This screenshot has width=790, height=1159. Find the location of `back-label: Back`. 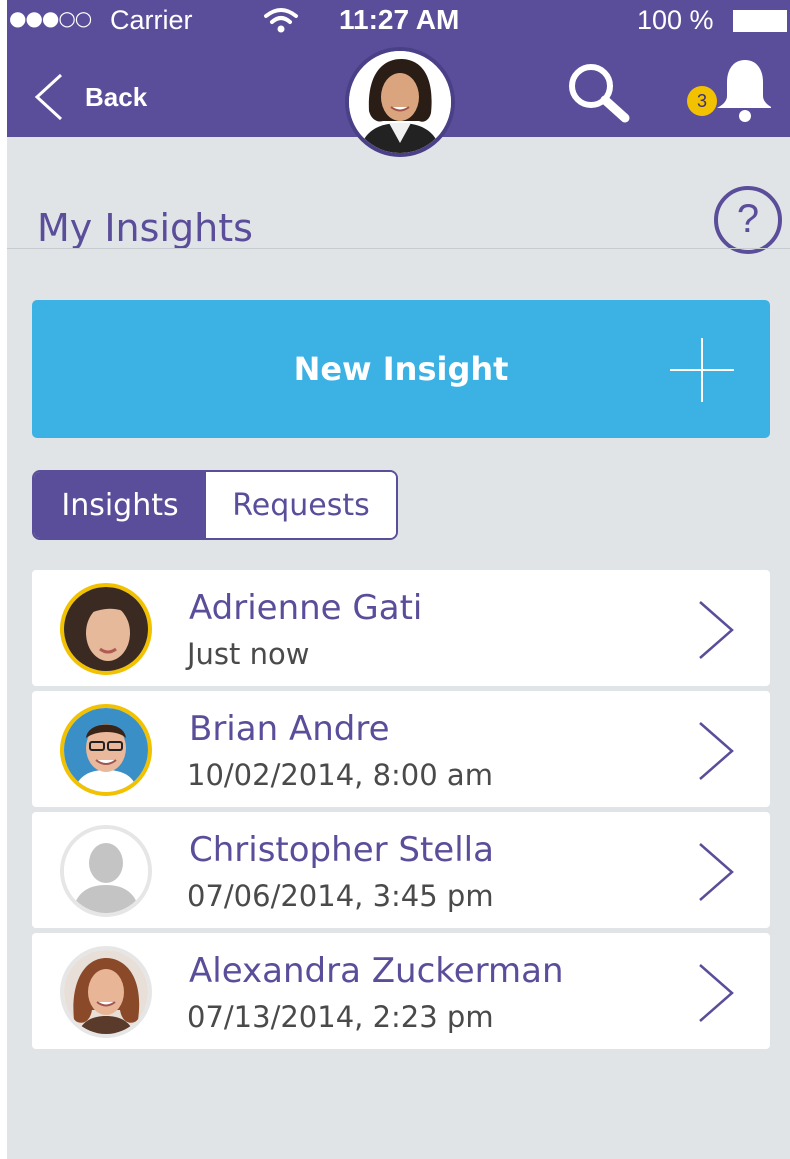

back-label: Back is located at coordinates (116, 96).